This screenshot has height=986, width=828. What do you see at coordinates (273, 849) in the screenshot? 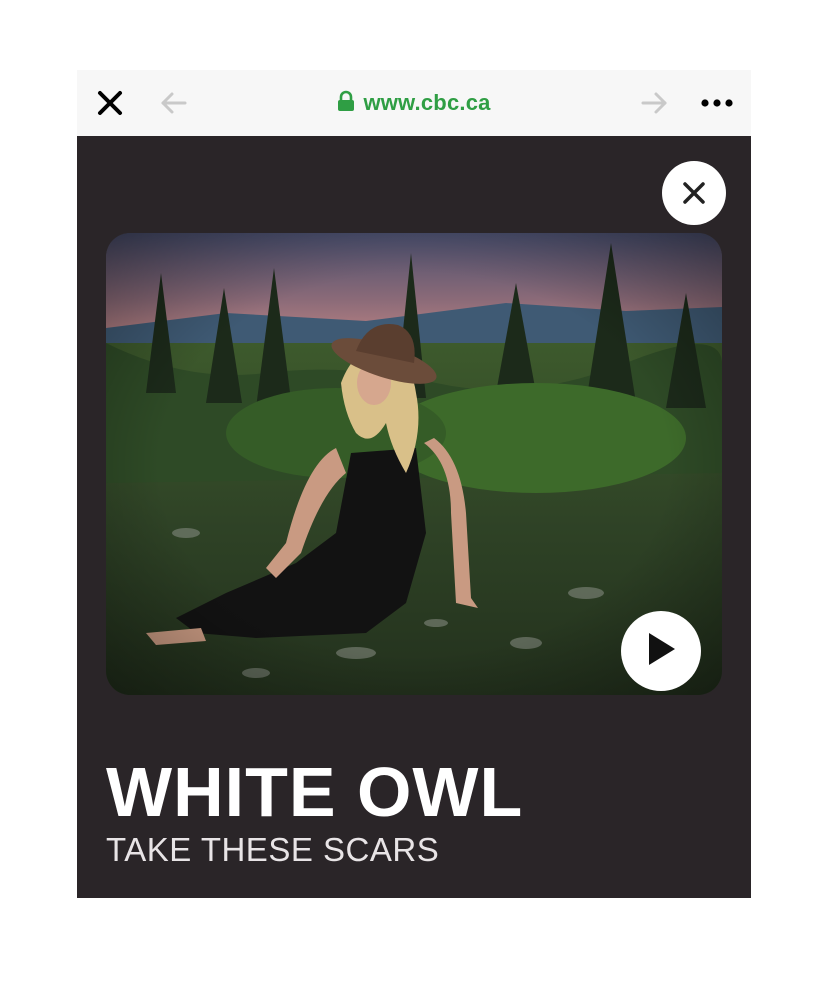
I see `song-subtitle: TAKE THESE SCARS` at bounding box center [273, 849].